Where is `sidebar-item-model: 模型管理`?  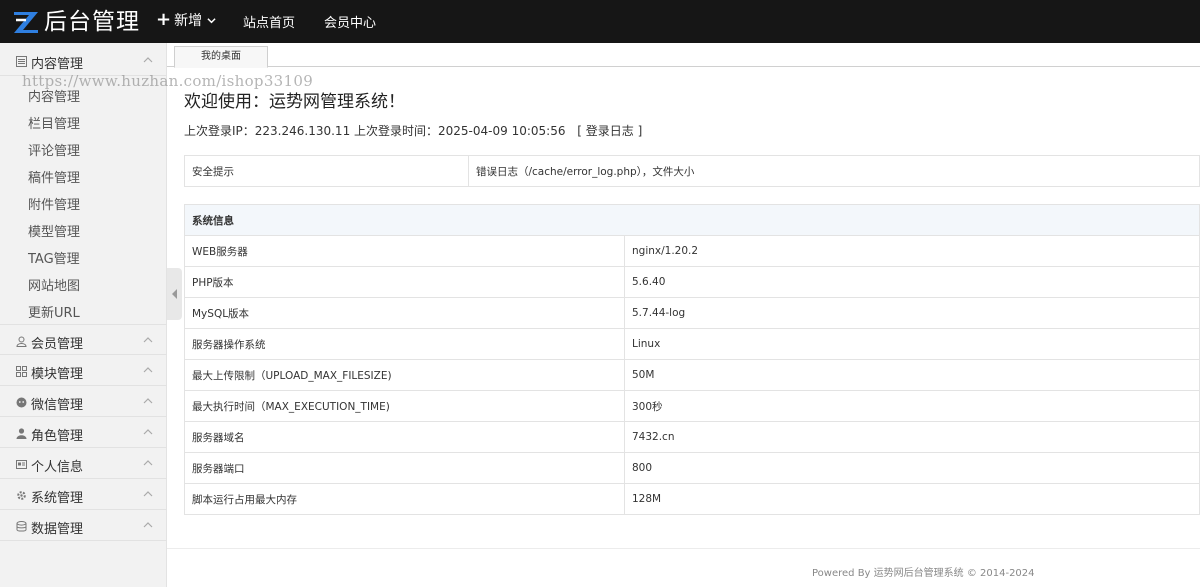 sidebar-item-model: 模型管理 is located at coordinates (54, 230).